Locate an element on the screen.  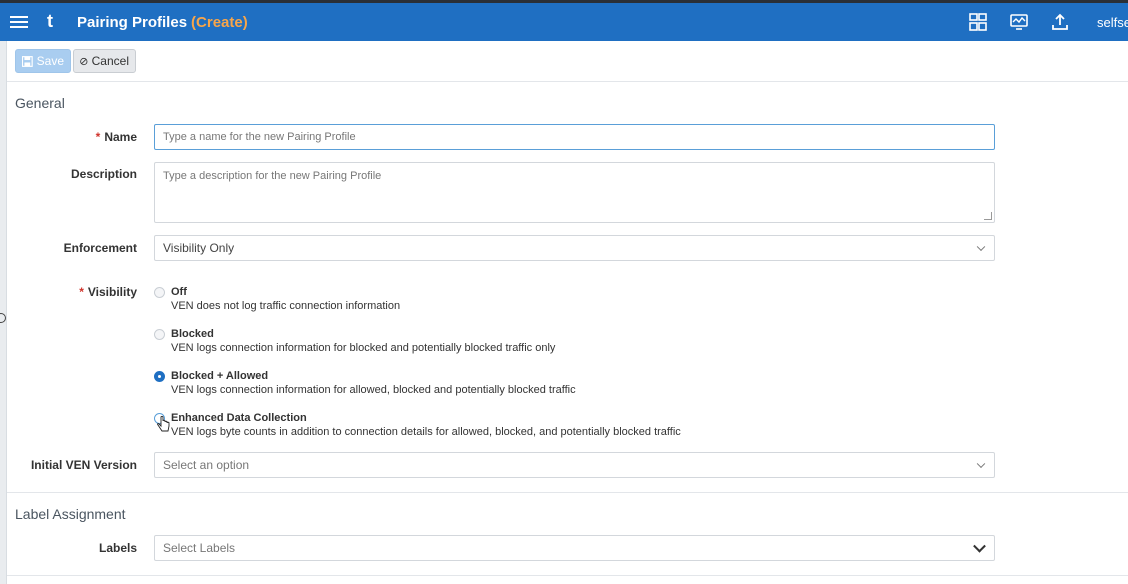
initial-ven-label: Initial VEN Version is located at coordinates (83, 465).